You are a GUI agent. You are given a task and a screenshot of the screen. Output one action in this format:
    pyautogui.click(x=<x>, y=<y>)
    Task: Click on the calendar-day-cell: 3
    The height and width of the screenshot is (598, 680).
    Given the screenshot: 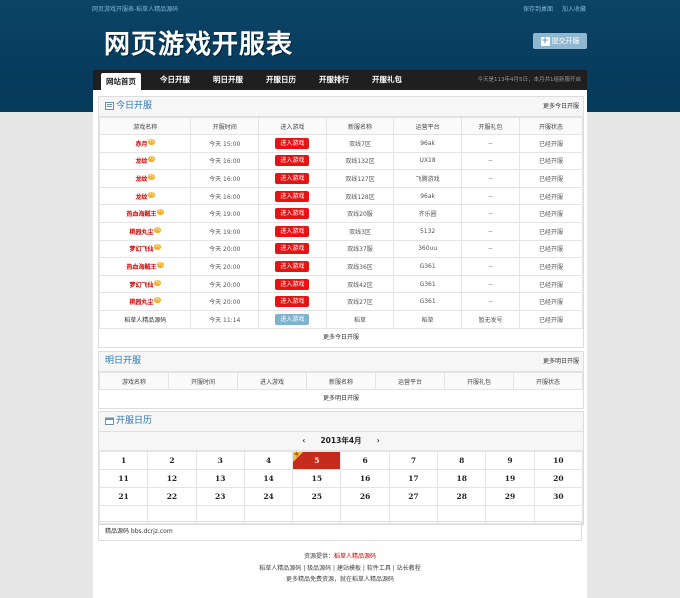 What is the action you would take?
    pyautogui.click(x=220, y=460)
    